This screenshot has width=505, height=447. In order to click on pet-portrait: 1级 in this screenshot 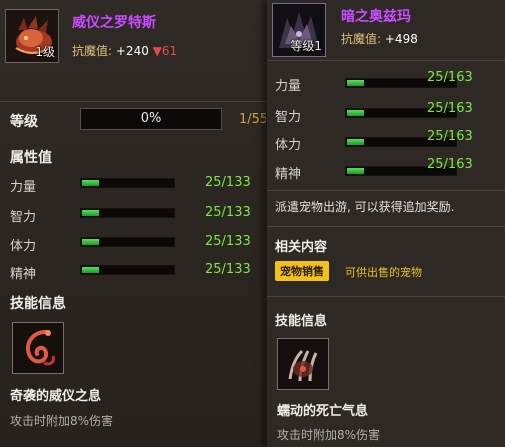, I will do `click(32, 36)`.